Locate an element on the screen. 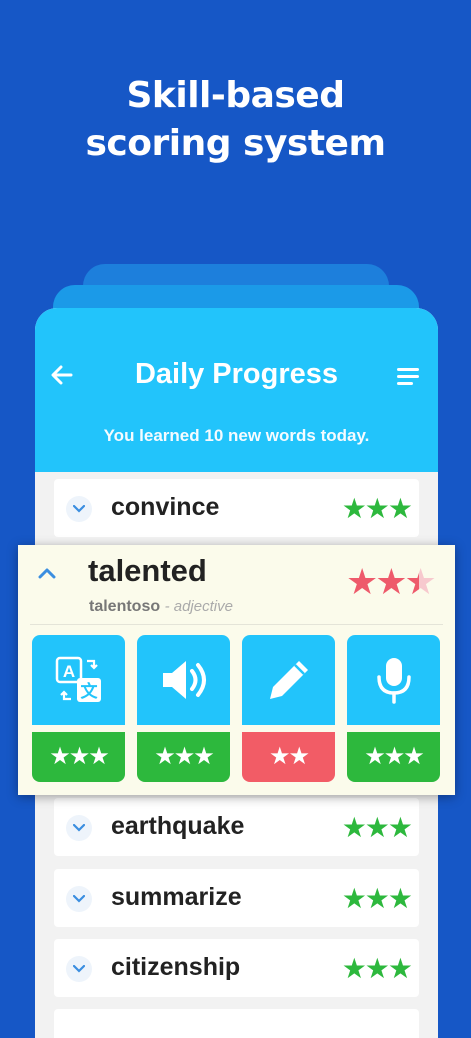 This screenshot has height=1038, width=471. microphone-icon is located at coordinates (394, 681).